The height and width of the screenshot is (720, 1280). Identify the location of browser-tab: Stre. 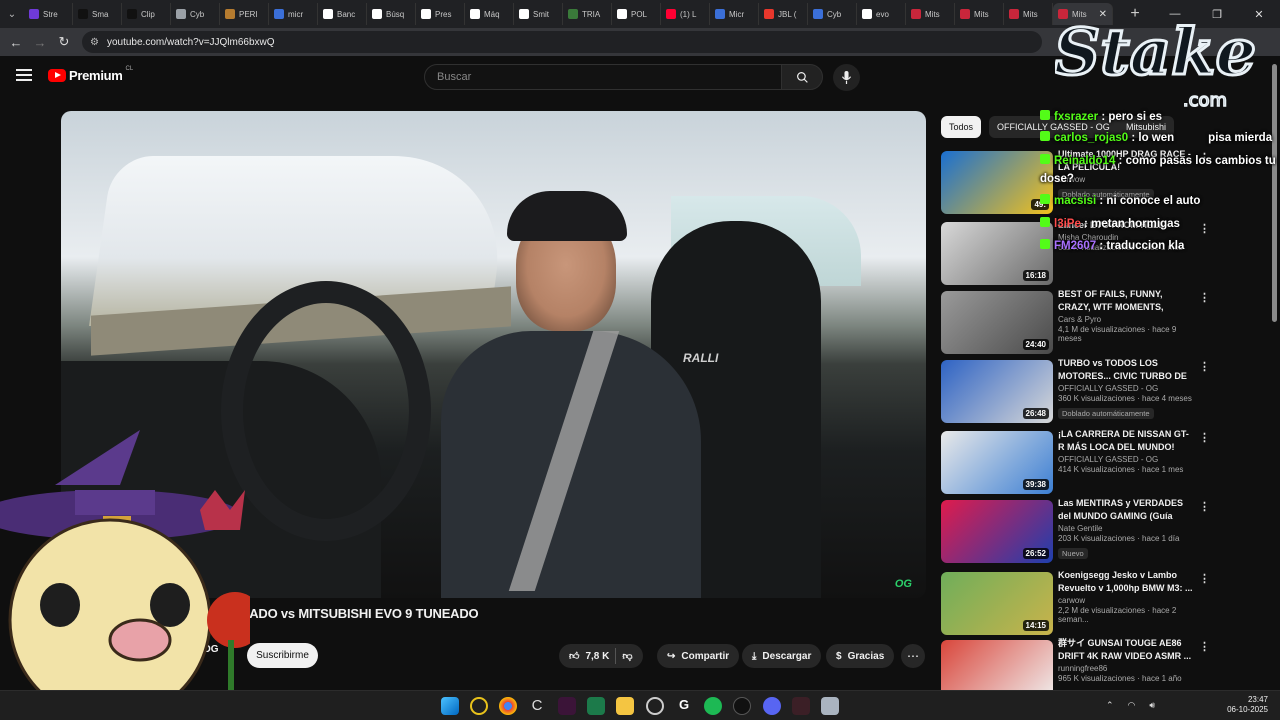
(48, 14).